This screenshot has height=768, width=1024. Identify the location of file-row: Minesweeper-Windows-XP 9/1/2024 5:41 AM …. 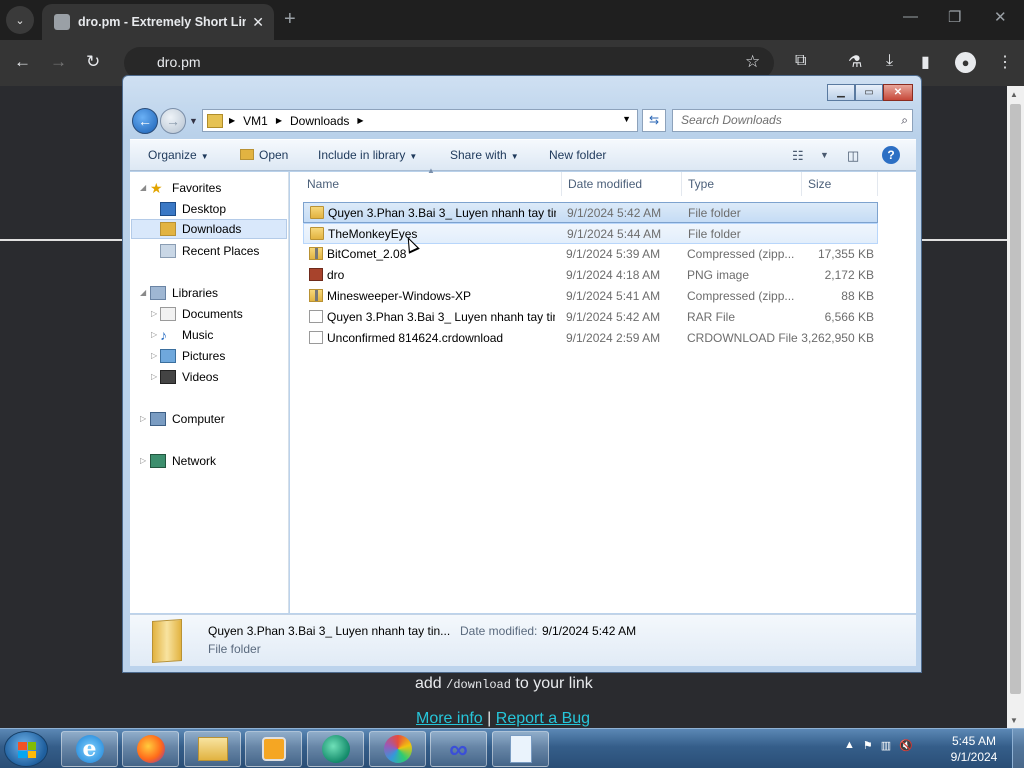
(590, 296).